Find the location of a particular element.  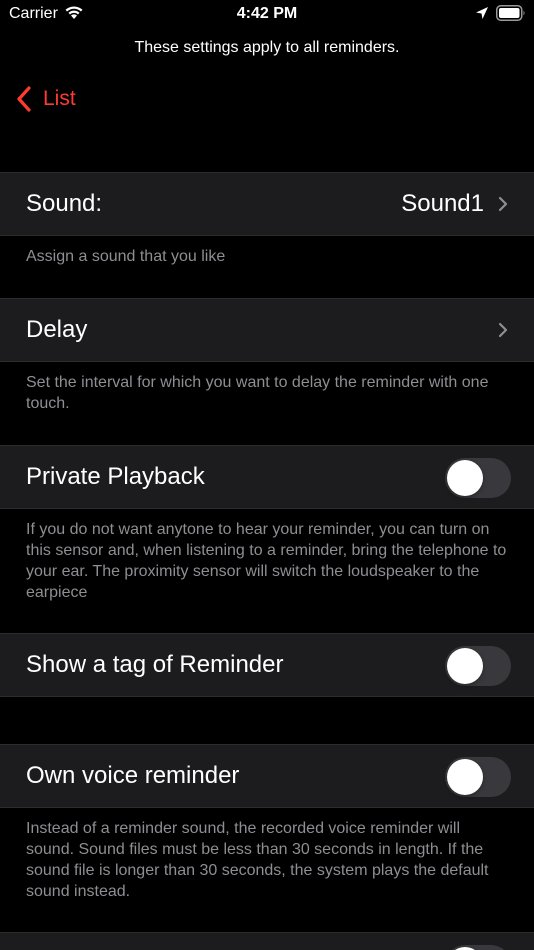

show-tag-toggle is located at coordinates (478, 666).